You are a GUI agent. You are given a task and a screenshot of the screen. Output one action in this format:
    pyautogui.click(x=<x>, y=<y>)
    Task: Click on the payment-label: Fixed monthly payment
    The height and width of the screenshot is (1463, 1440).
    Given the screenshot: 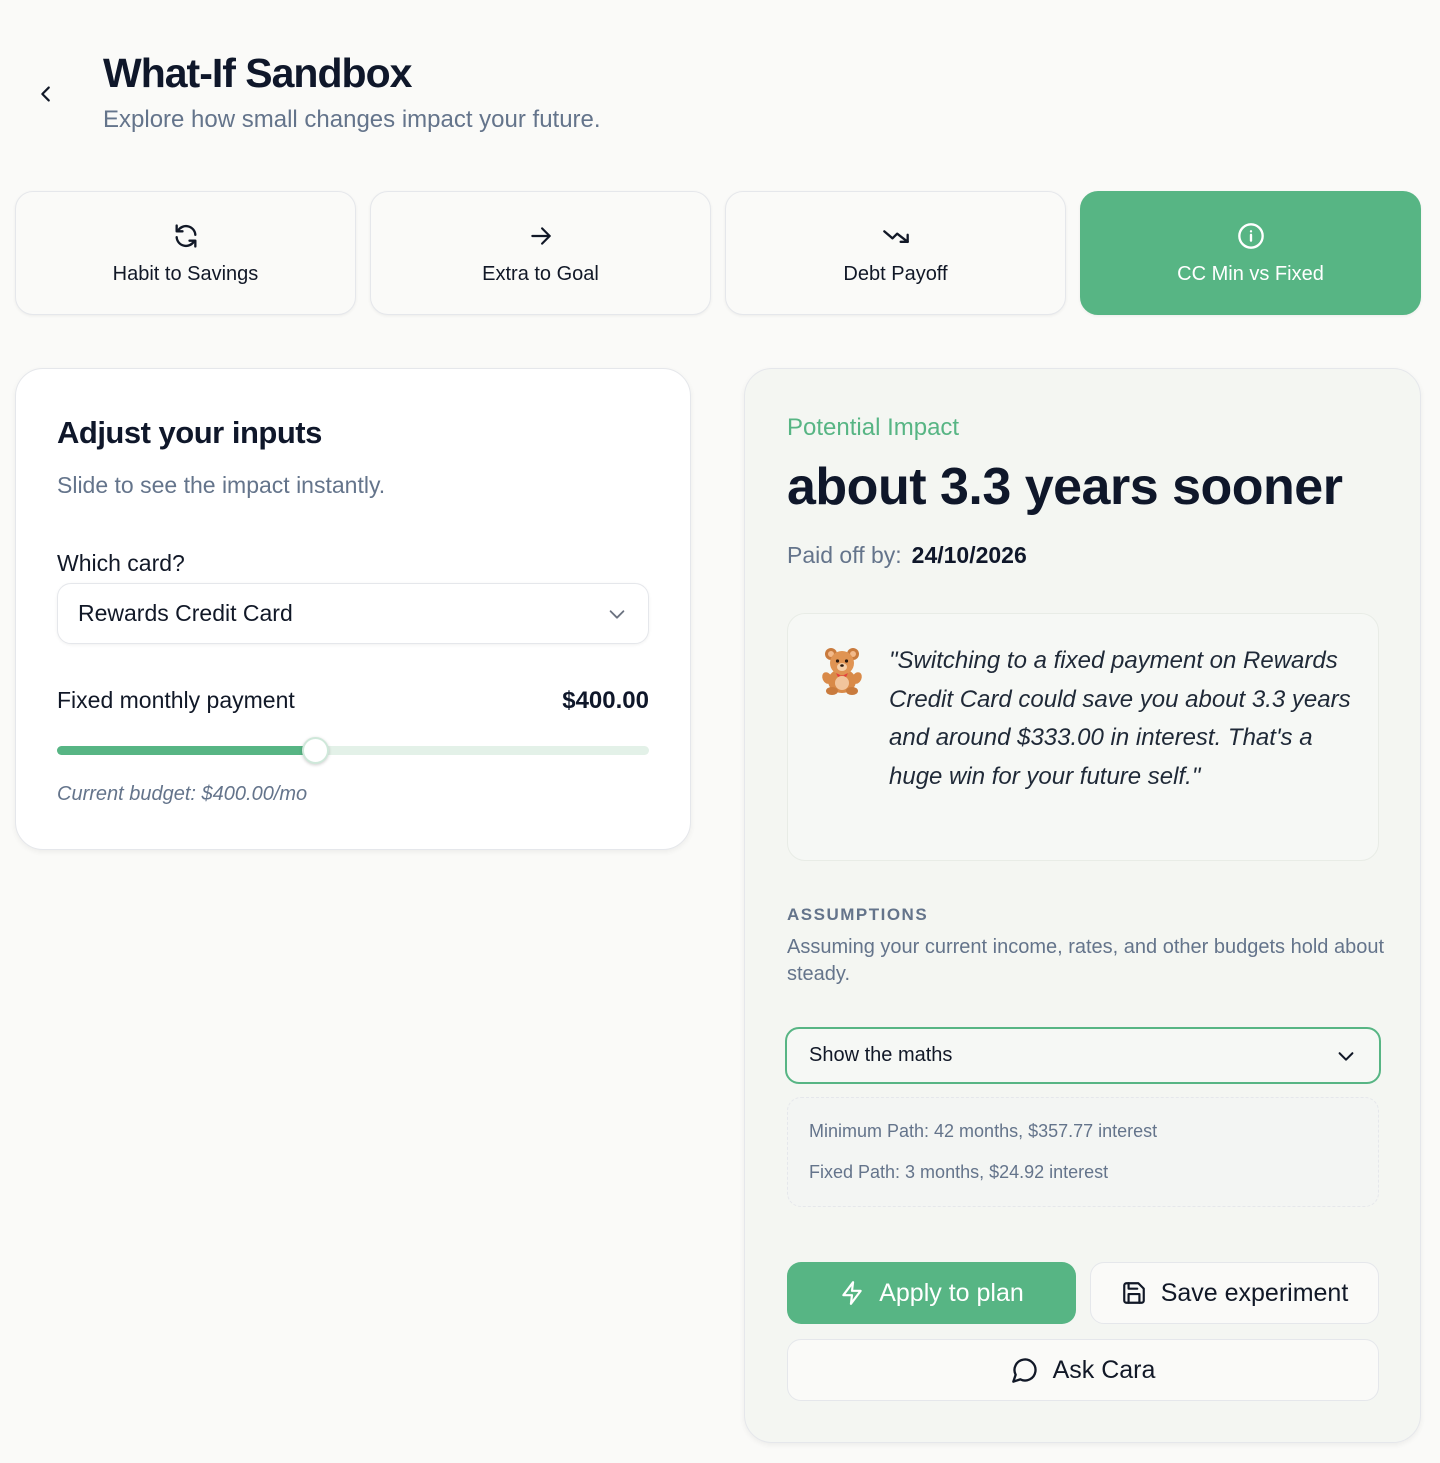 What is the action you would take?
    pyautogui.click(x=176, y=700)
    